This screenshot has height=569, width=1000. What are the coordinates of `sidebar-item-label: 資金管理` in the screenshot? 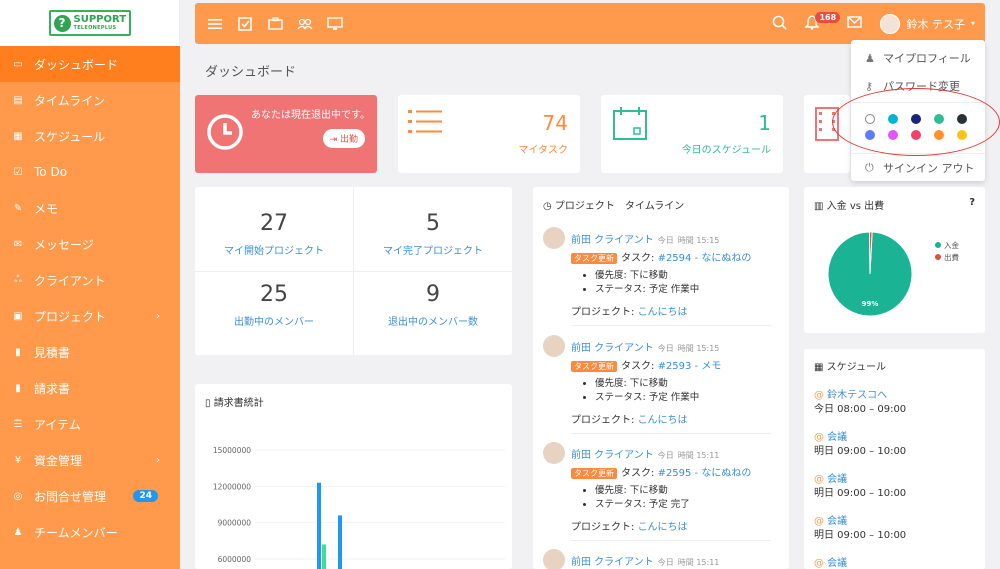 It's located at (58, 460).